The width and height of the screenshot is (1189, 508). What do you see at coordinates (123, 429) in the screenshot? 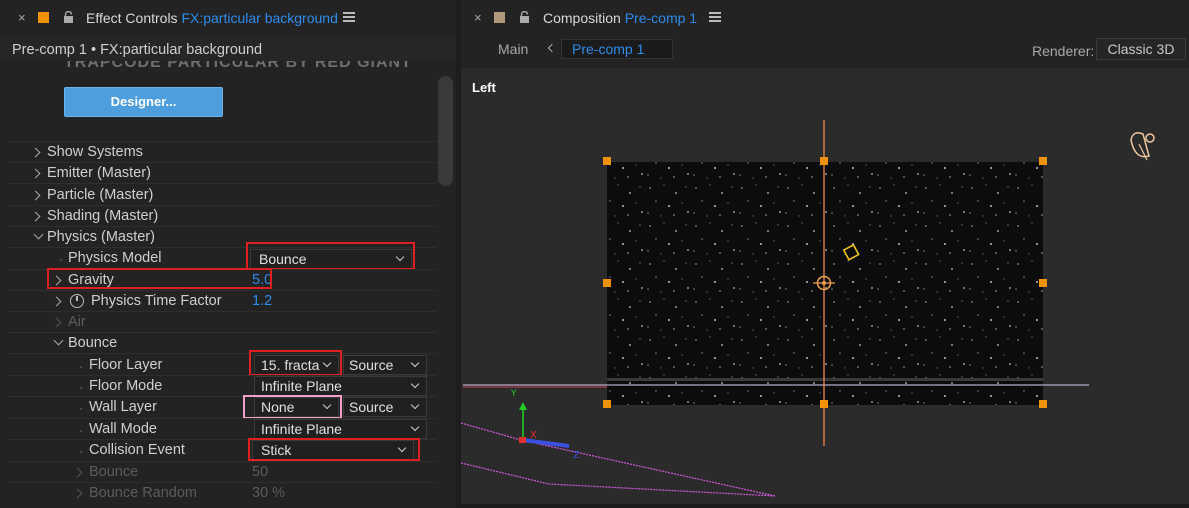
I see `wall-mode-label: Wall Mode` at bounding box center [123, 429].